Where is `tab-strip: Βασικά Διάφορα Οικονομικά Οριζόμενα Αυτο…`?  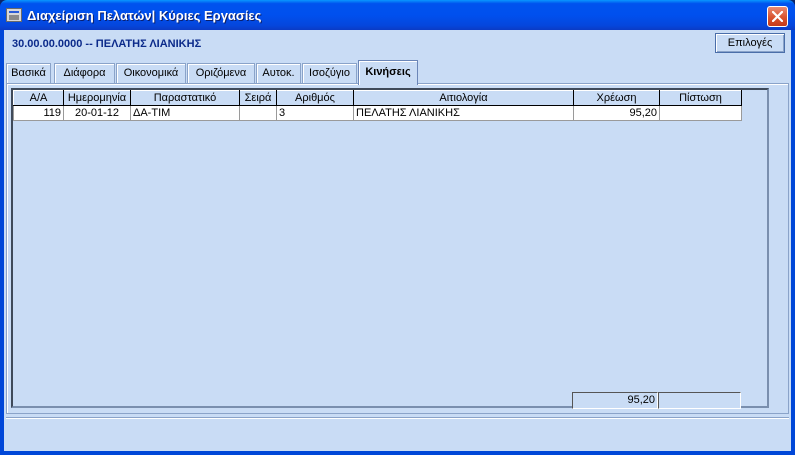 tab-strip: Βασικά Διάφορα Οικονομικά Οριζόμενα Αυτο… is located at coordinates (397, 72).